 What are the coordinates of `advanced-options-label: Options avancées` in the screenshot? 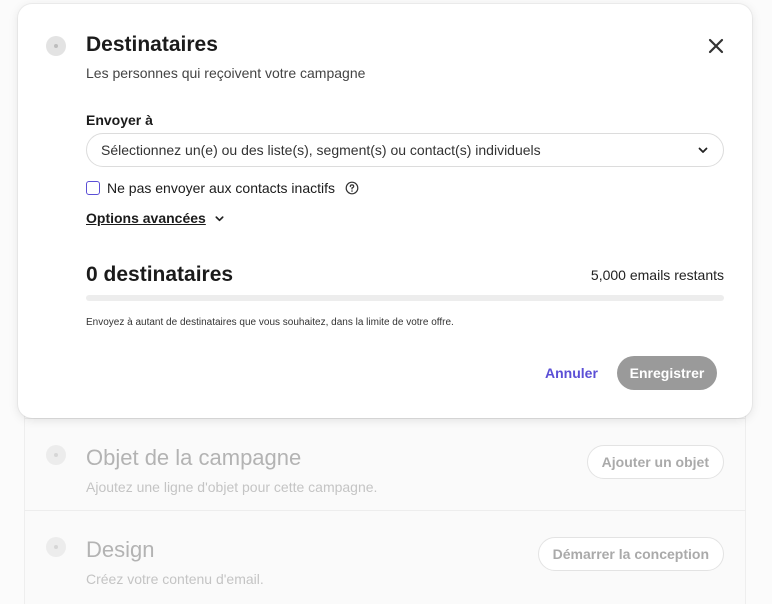 It's located at (146, 218).